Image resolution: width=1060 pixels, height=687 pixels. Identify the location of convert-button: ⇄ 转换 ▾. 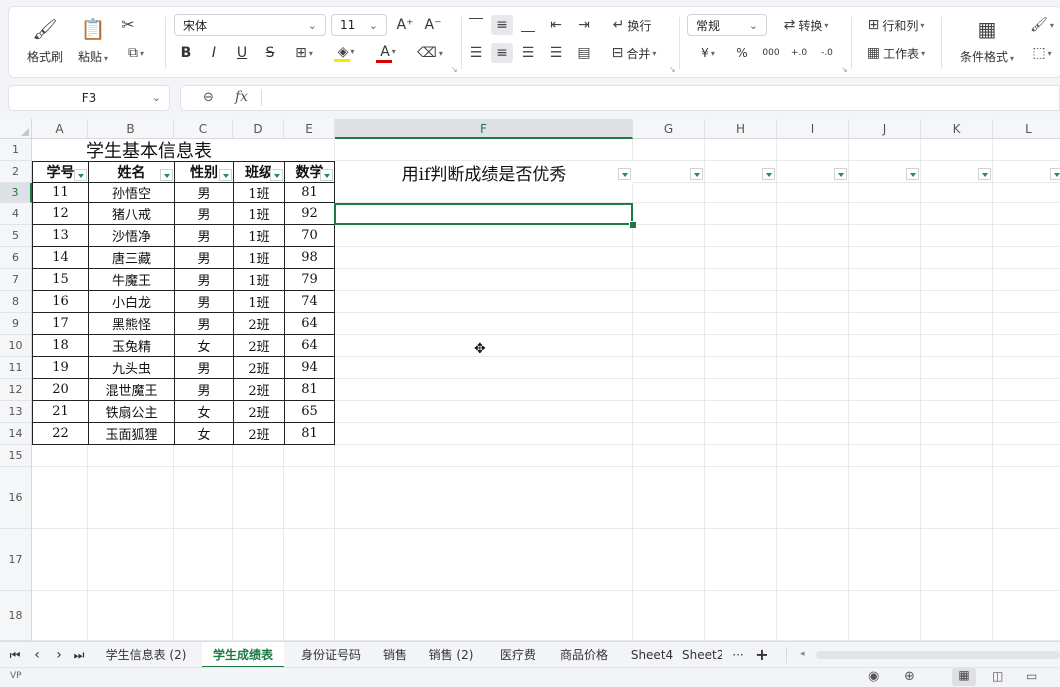
(806, 25).